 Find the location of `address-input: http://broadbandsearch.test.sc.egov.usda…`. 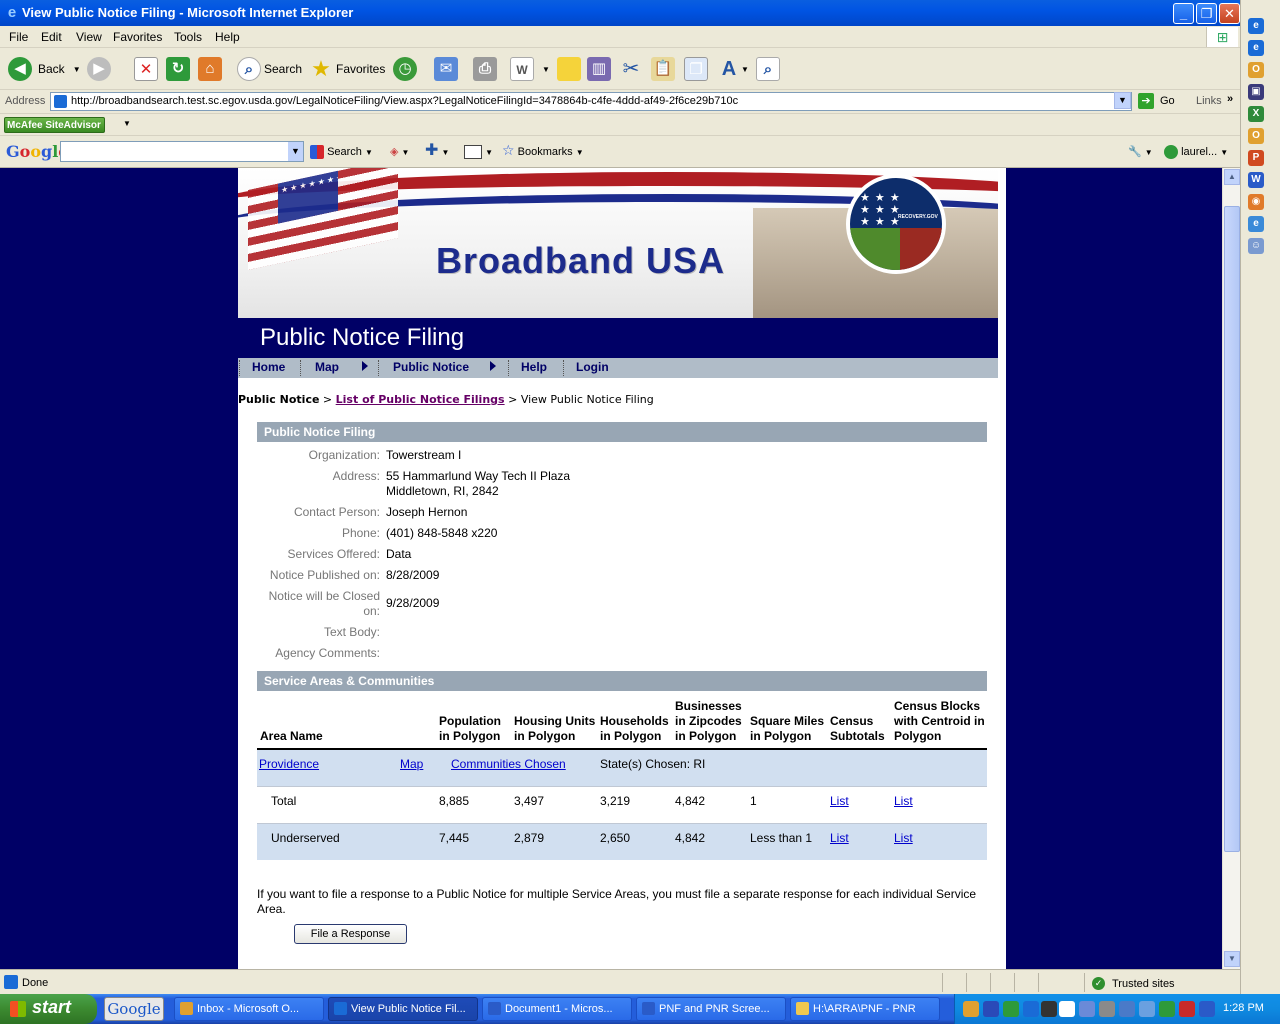

address-input: http://broadbandsearch.test.sc.egov.usda… is located at coordinates (591, 101).